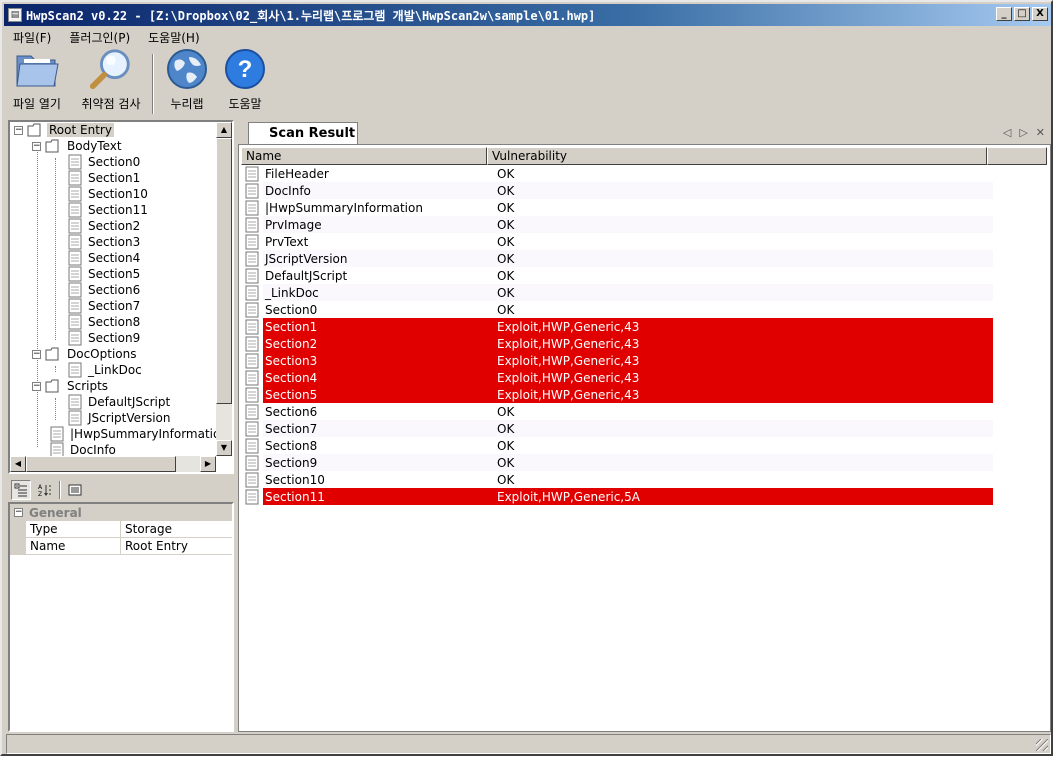 This screenshot has height=760, width=1057. Describe the element at coordinates (644, 132) in the screenshot. I see `tab-strip: Scan Result ◁ ▷ ✕` at that location.